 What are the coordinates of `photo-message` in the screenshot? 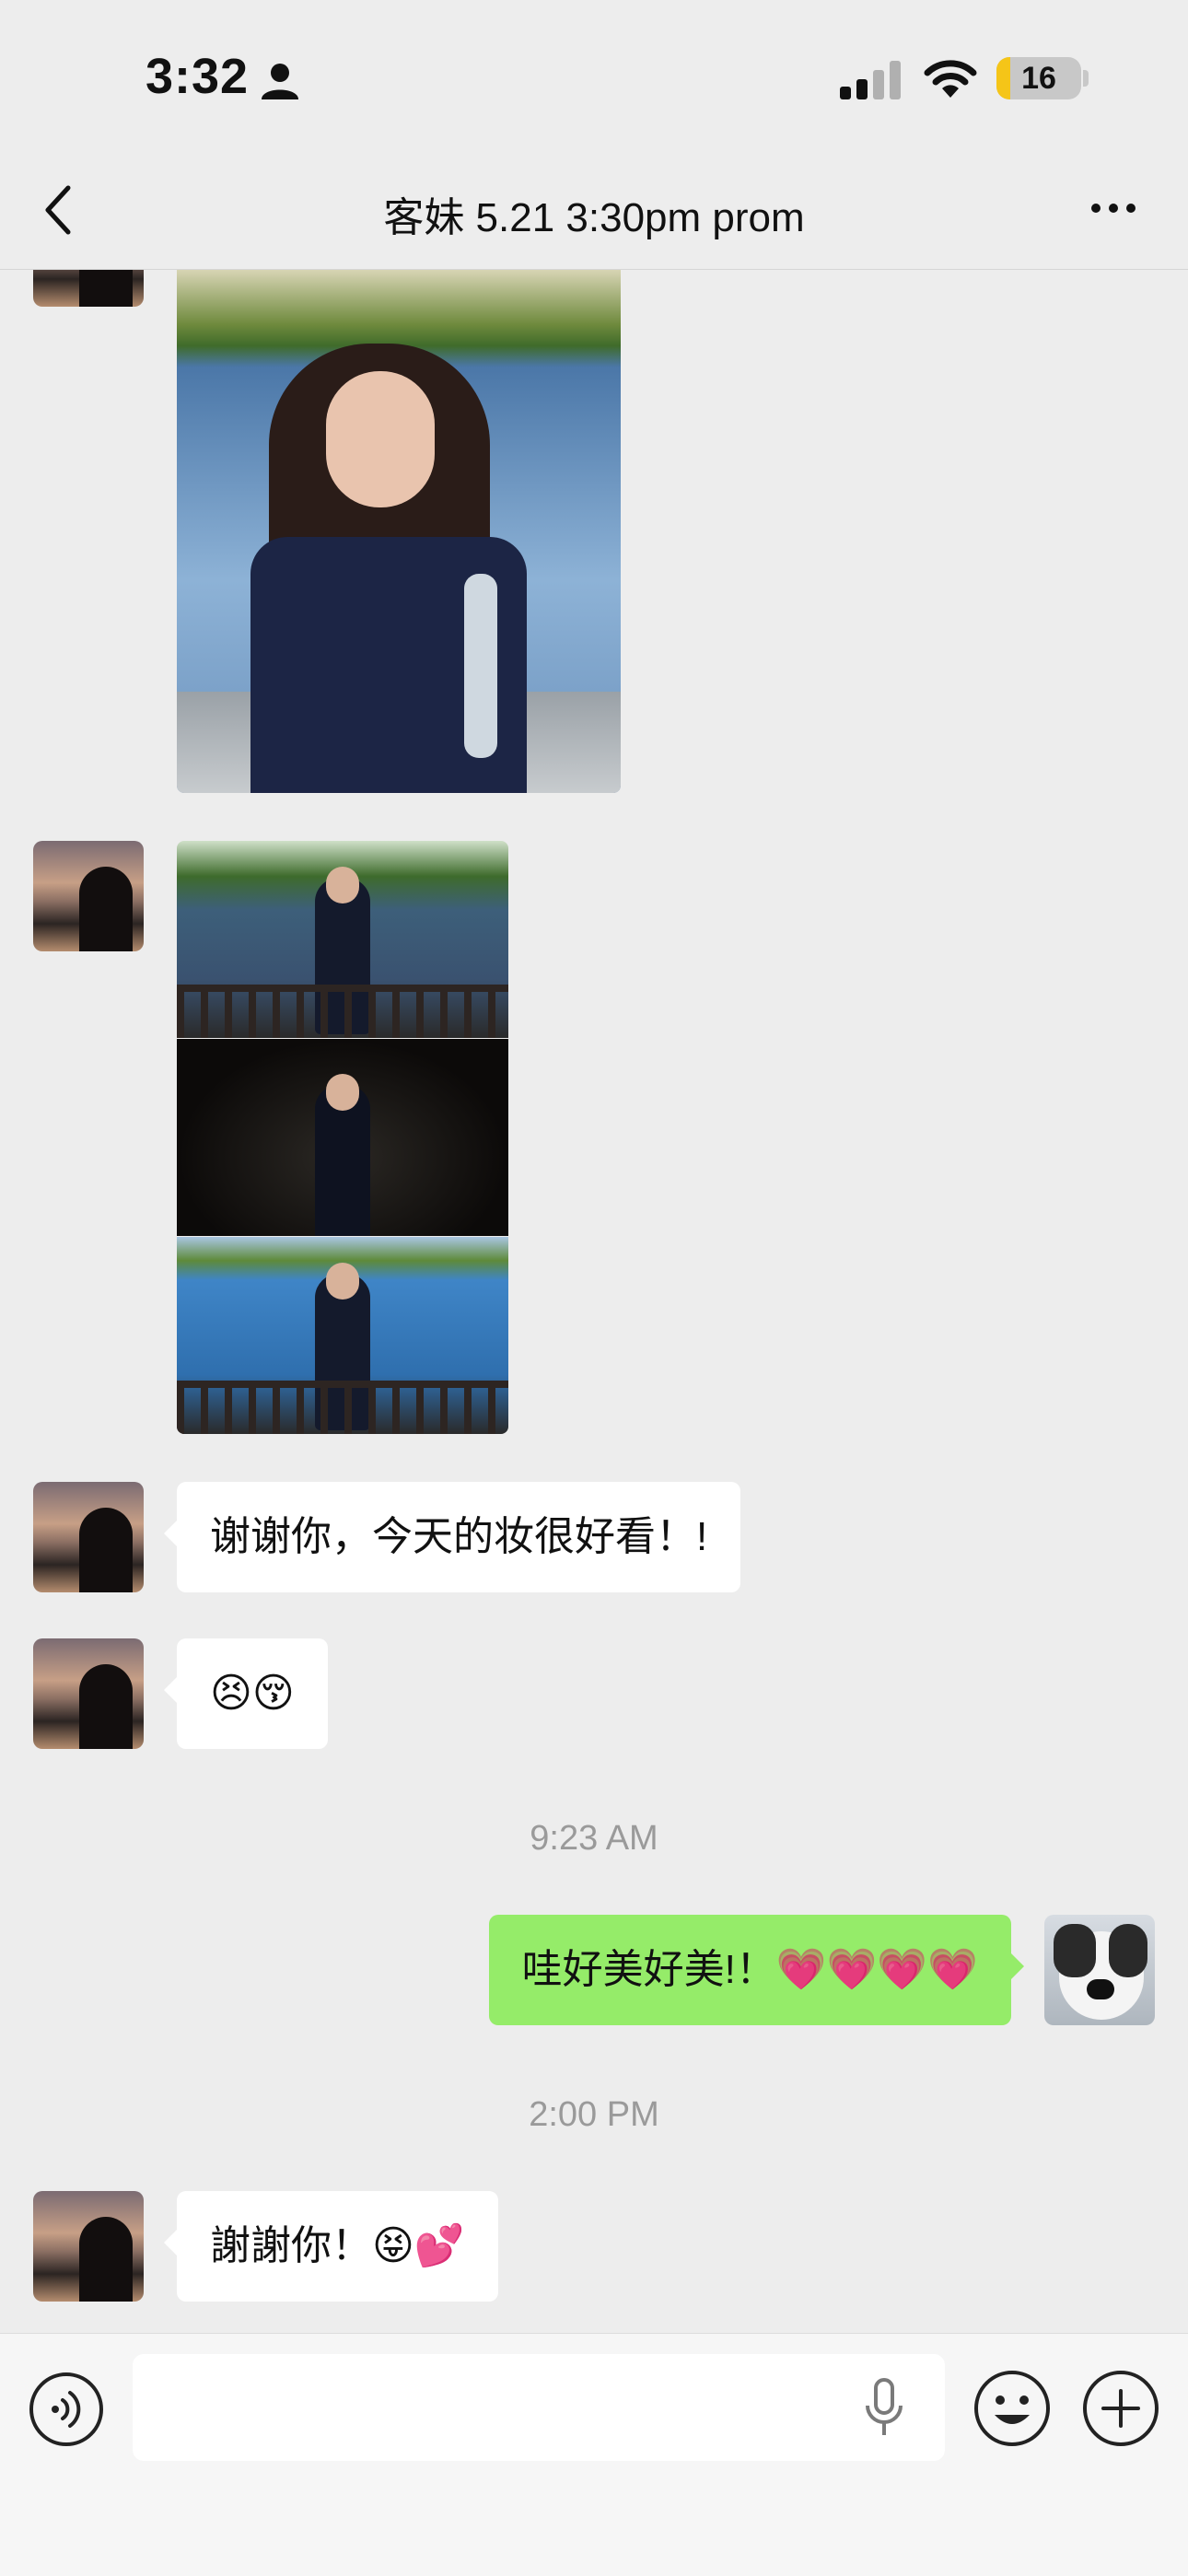 It's located at (399, 531).